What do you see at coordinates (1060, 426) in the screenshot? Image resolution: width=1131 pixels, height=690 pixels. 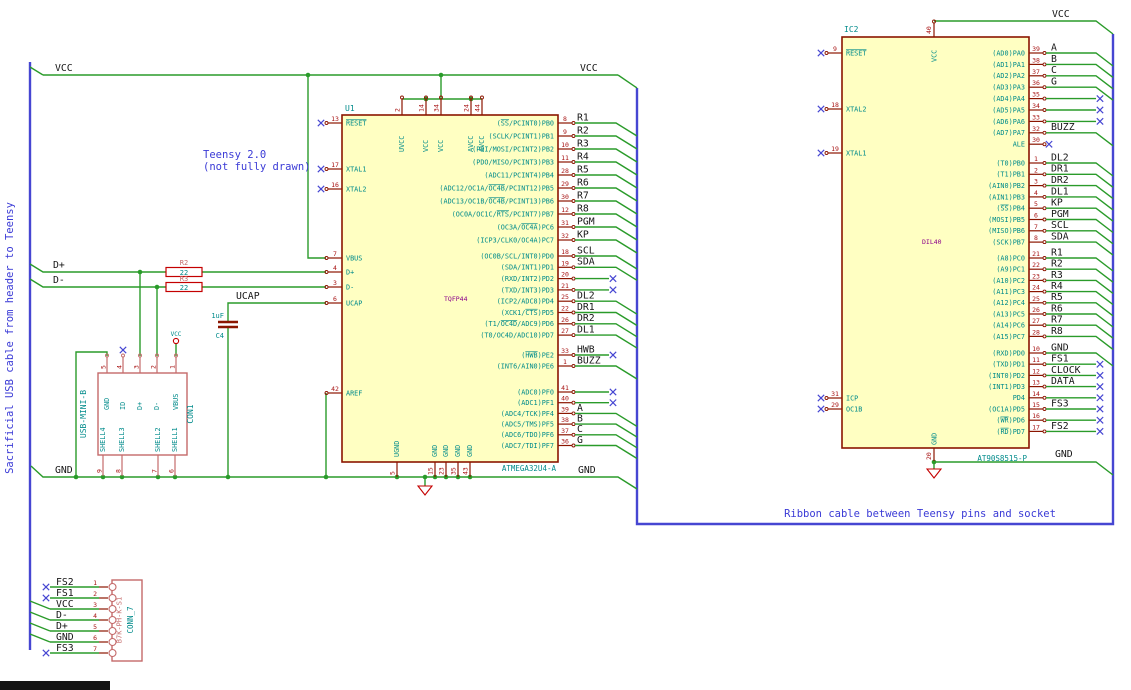 I see `net-label: FS2` at bounding box center [1060, 426].